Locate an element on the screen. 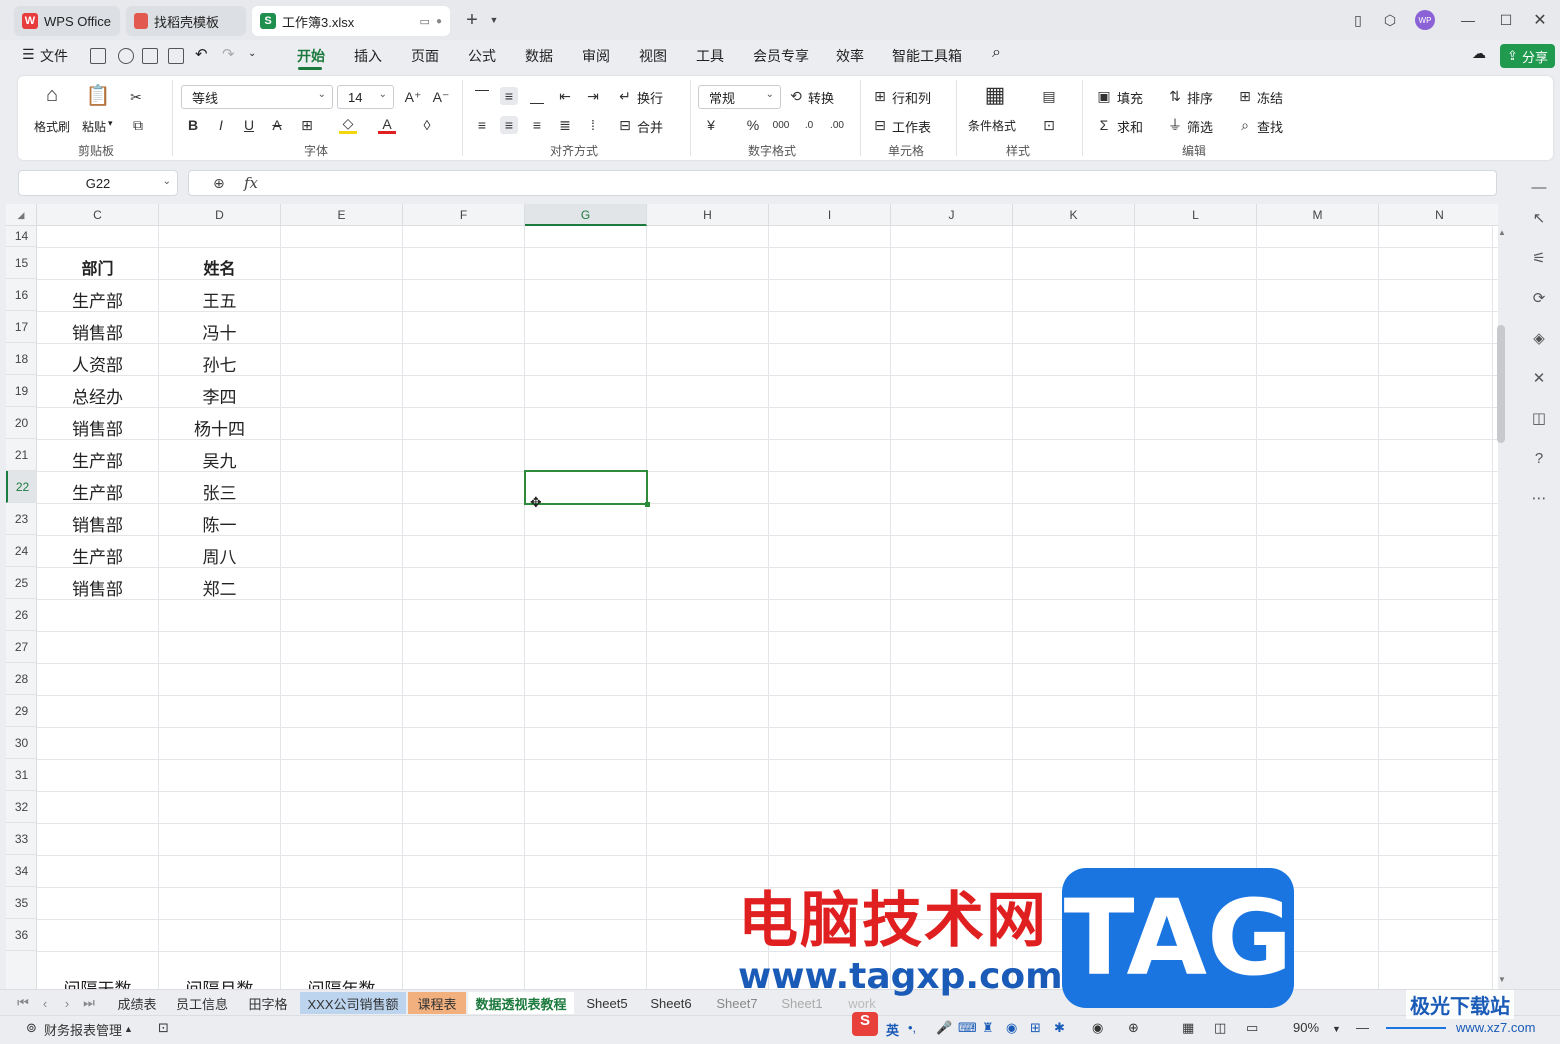 Image resolution: width=1560 pixels, height=1044 pixels. cell-d20: 杨十四 is located at coordinates (219, 427).